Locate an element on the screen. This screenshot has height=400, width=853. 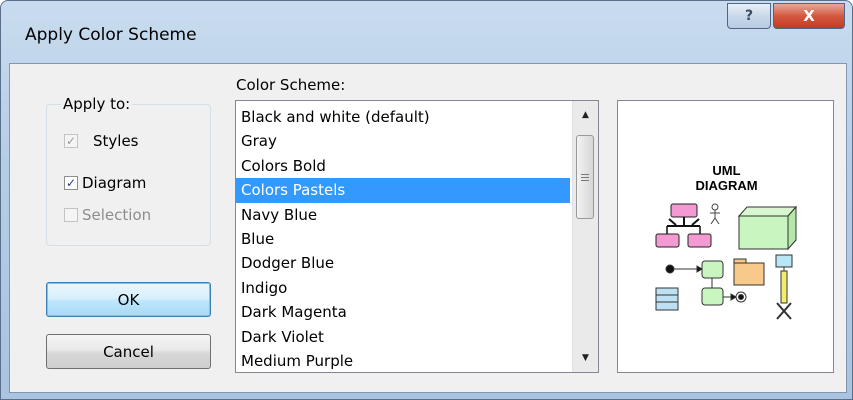
selection-checkbox-row: Selection is located at coordinates (107, 215).